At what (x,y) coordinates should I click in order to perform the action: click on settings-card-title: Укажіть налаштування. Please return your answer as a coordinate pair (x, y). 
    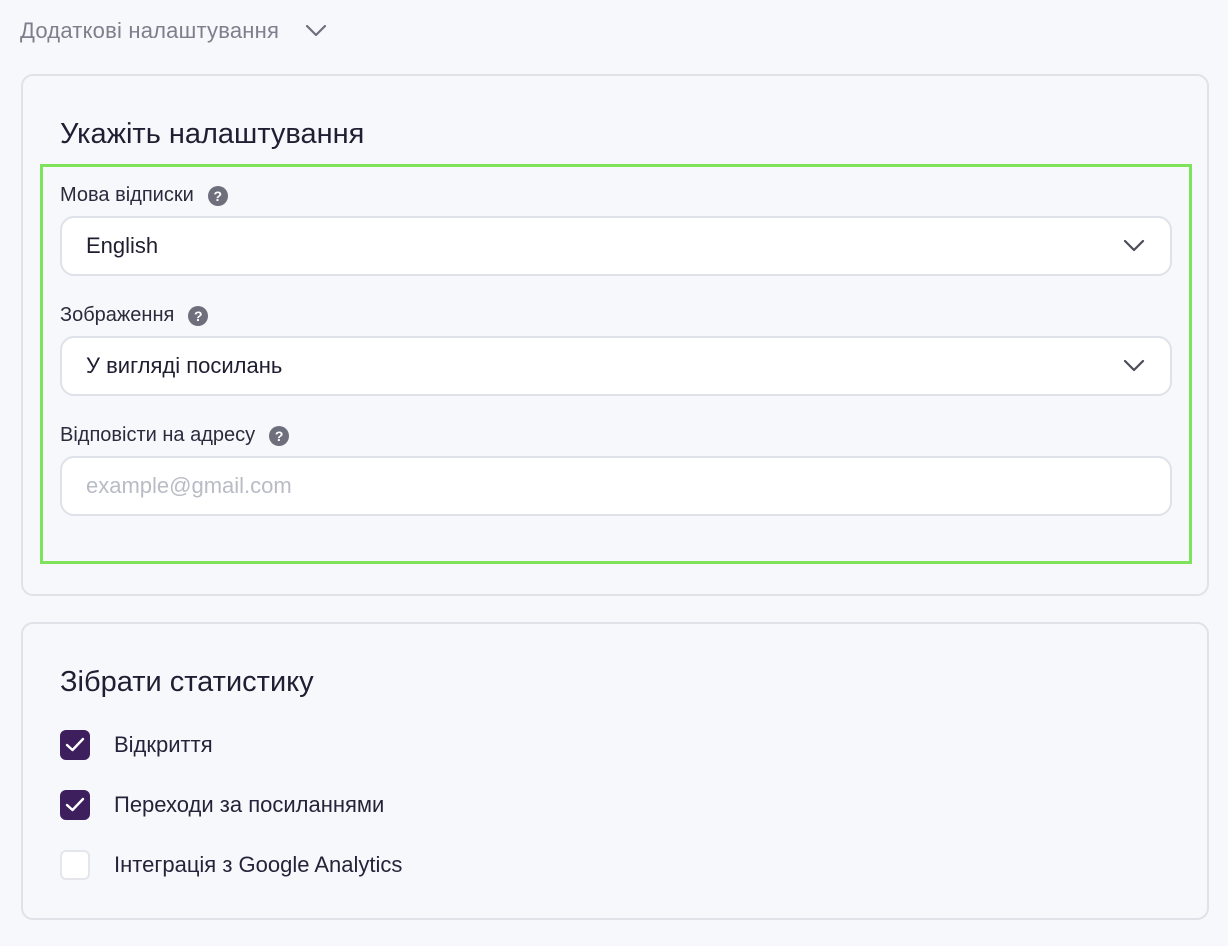
    Looking at the image, I should click on (212, 134).